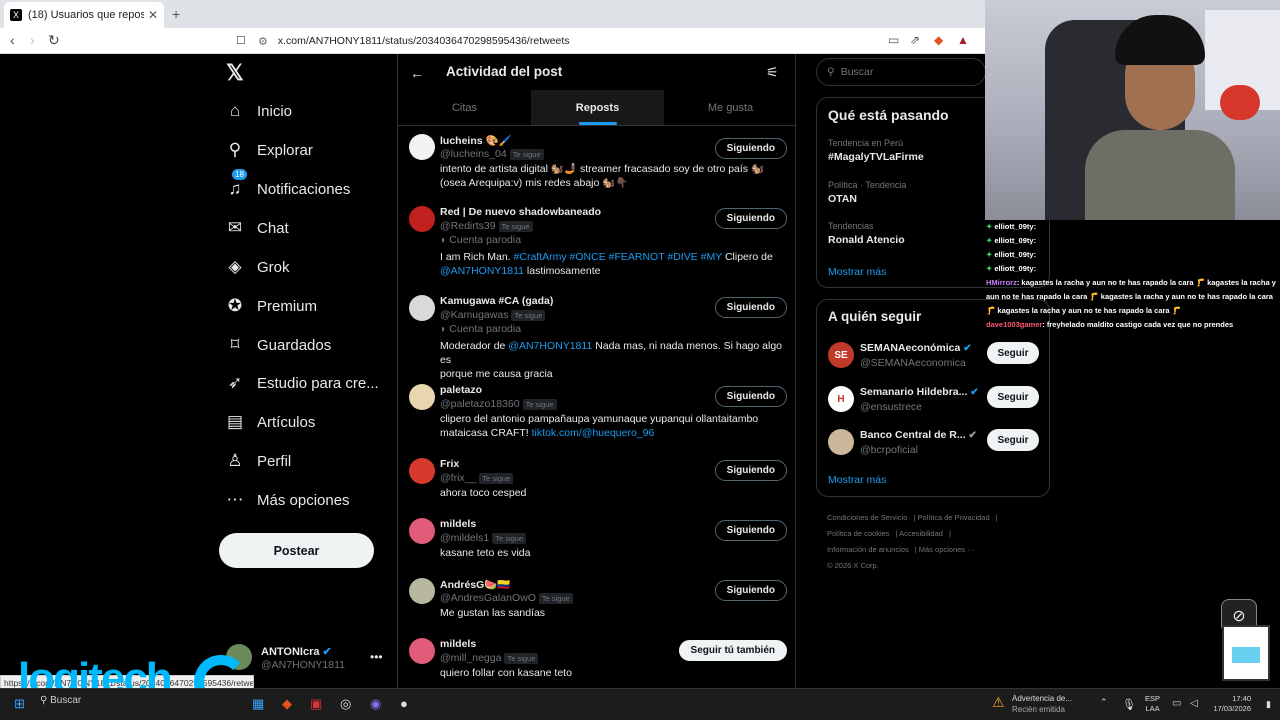  Describe the element at coordinates (901, 72) in the screenshot. I see `search-input: ⚲ Buscar` at that location.